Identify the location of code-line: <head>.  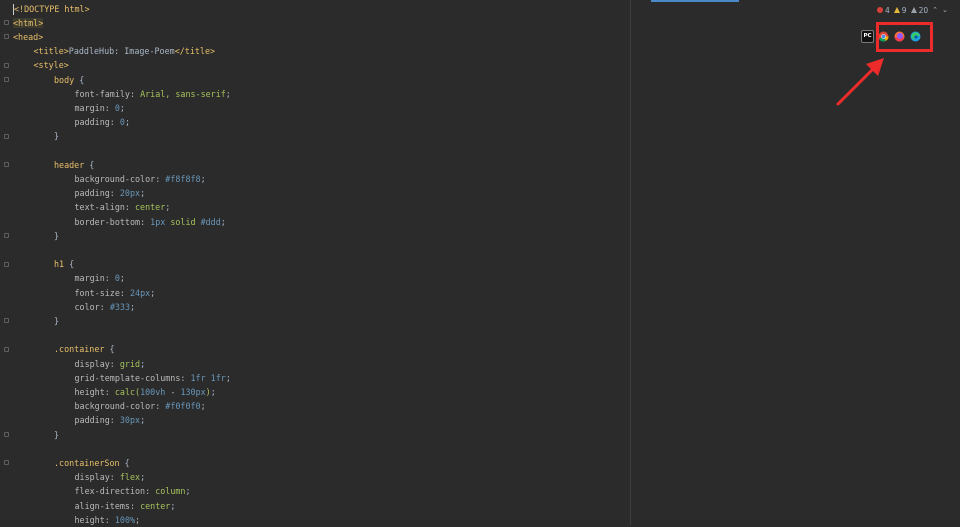
(28, 37).